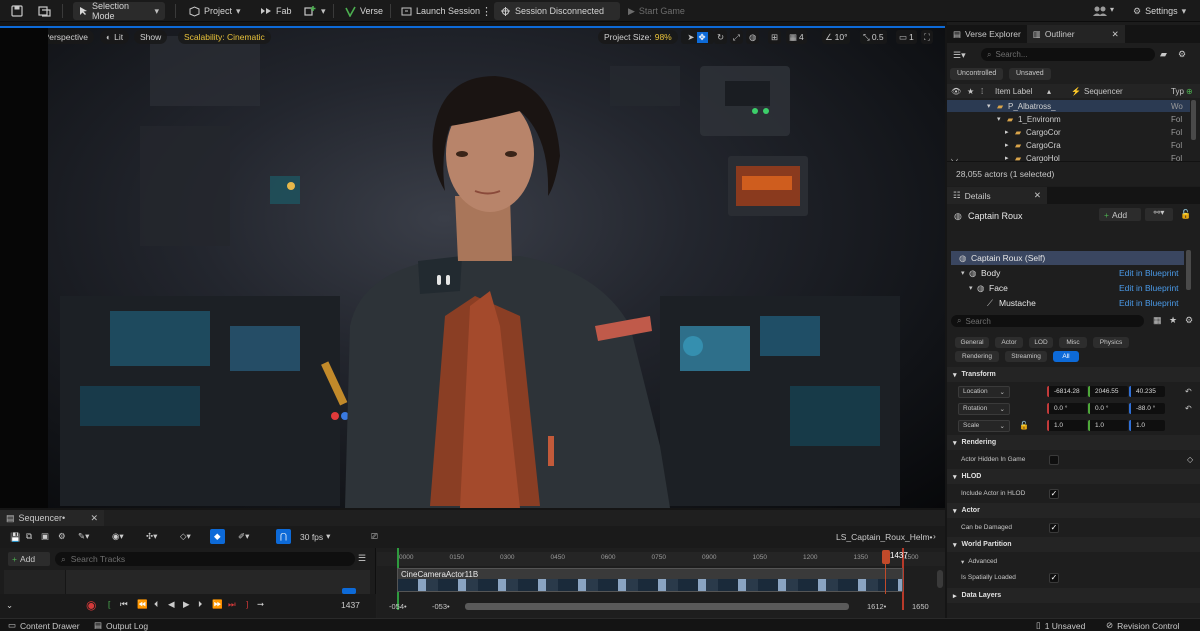 The height and width of the screenshot is (631, 1200). What do you see at coordinates (243, 536) in the screenshot?
I see `brush-icon: ✐▾` at bounding box center [243, 536].